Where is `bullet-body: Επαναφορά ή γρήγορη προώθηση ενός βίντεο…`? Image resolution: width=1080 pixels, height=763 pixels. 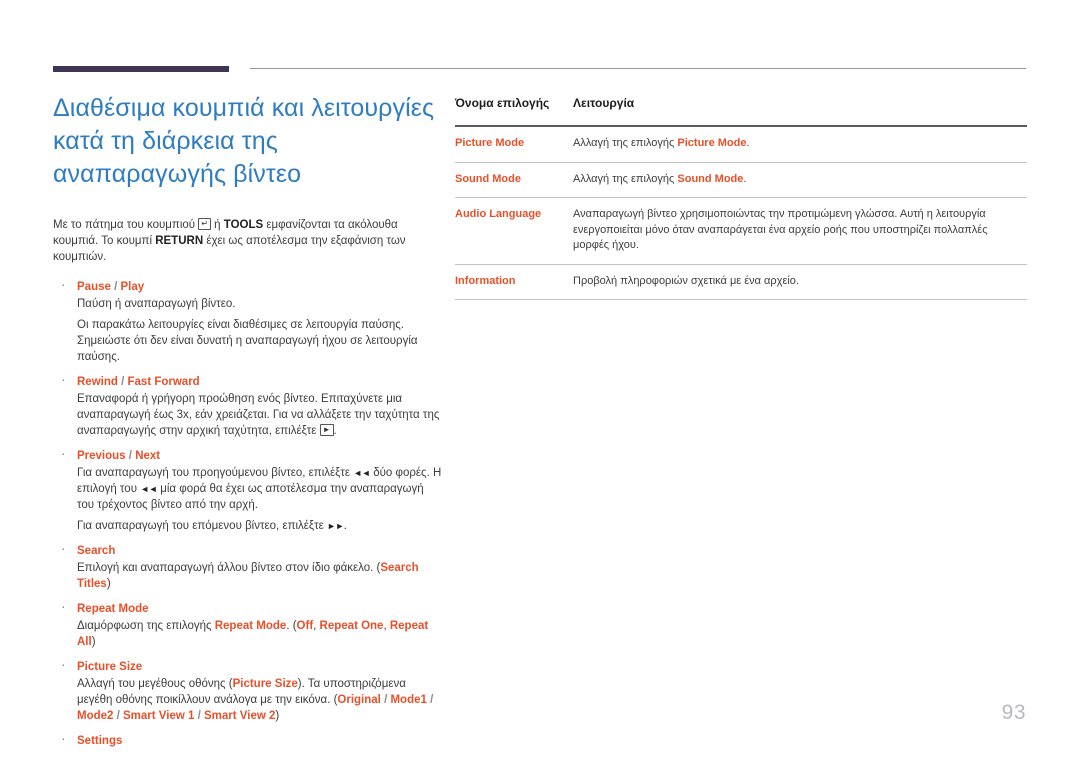 bullet-body: Επαναφορά ή γρήγορη προώθηση ενός βίντεο… is located at coordinates (260, 415).